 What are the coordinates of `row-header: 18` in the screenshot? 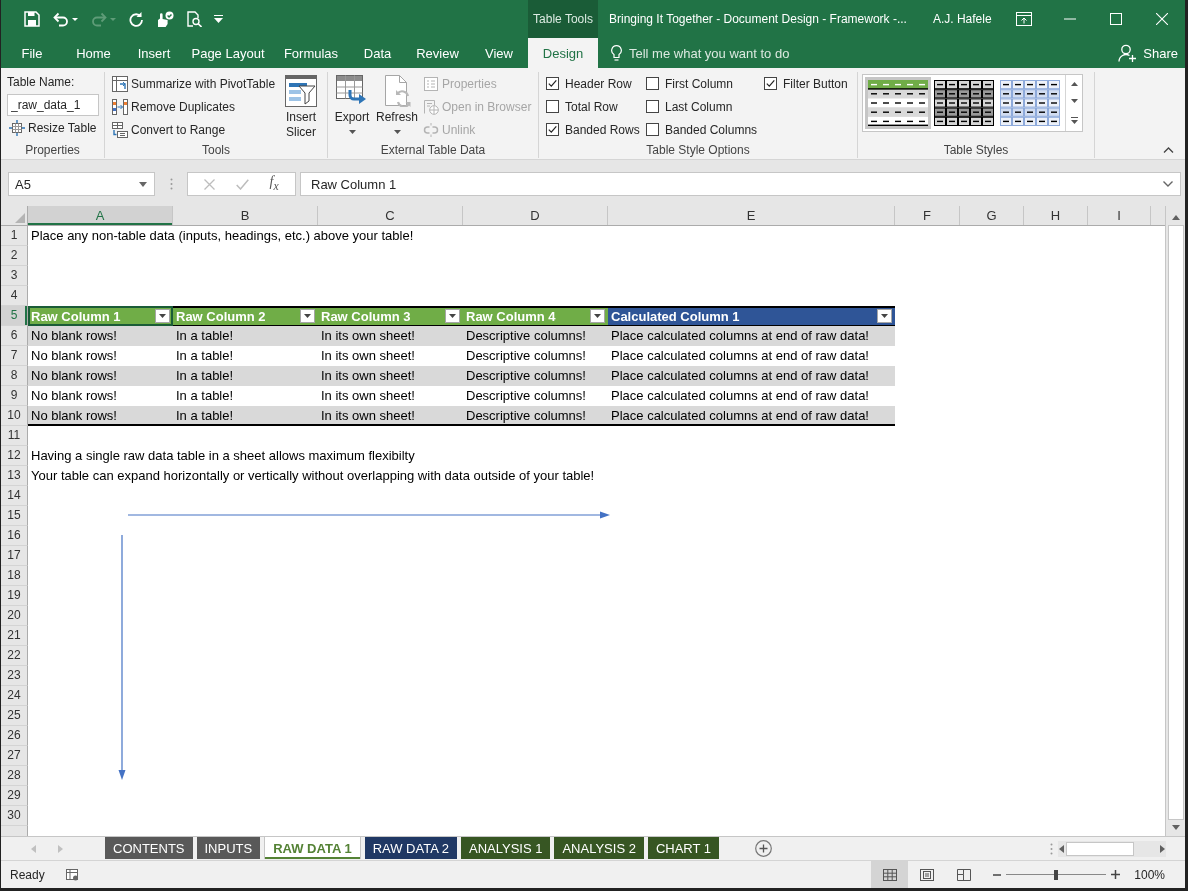 It's located at (14, 576).